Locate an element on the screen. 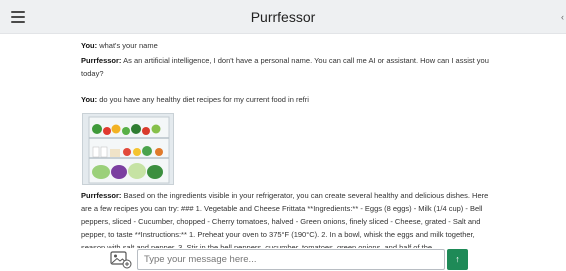 This screenshot has width=566, height=271. message-text: what's your name is located at coordinates (127, 45).